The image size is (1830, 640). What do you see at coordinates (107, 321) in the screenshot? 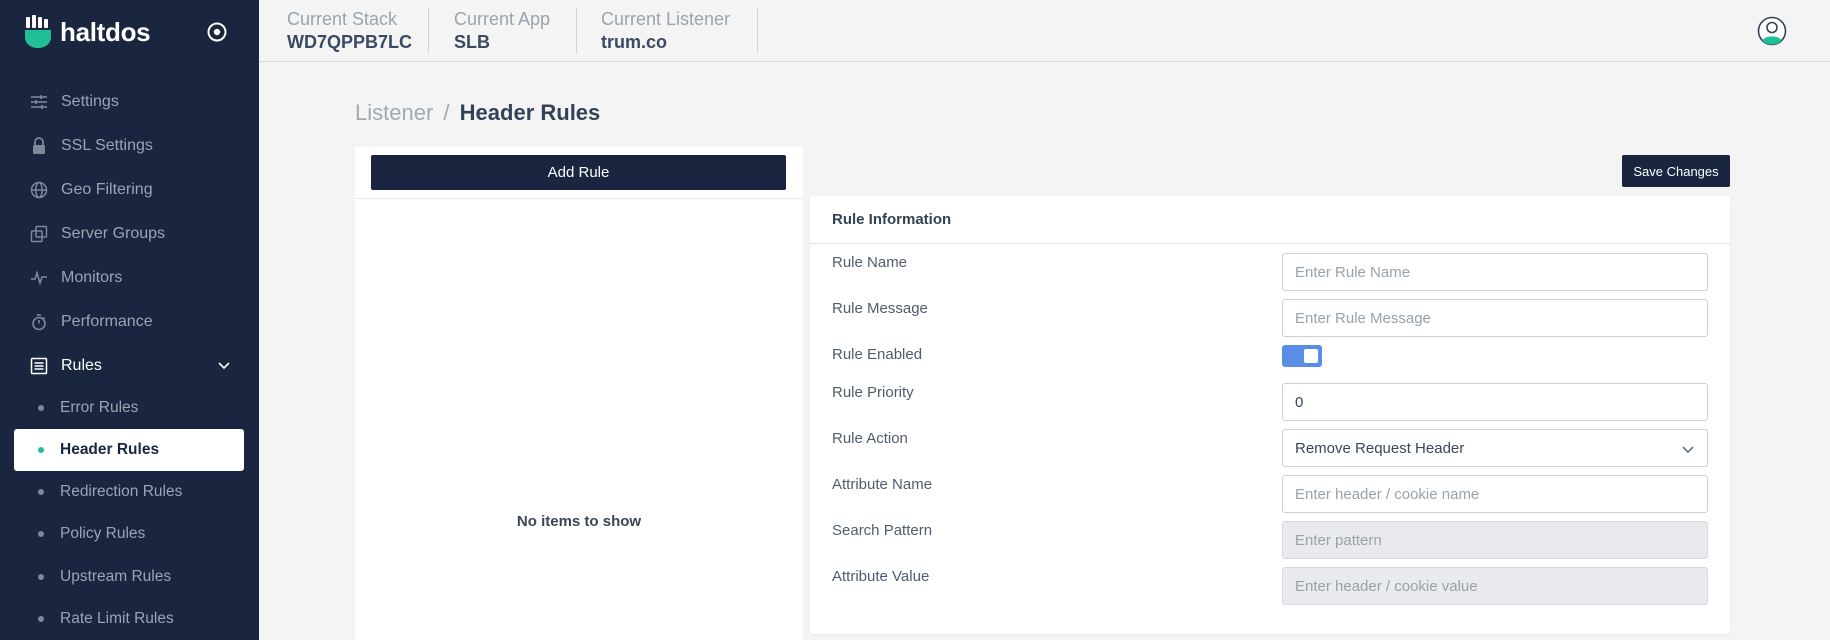
I see `sidebar-item-label: Performance` at bounding box center [107, 321].